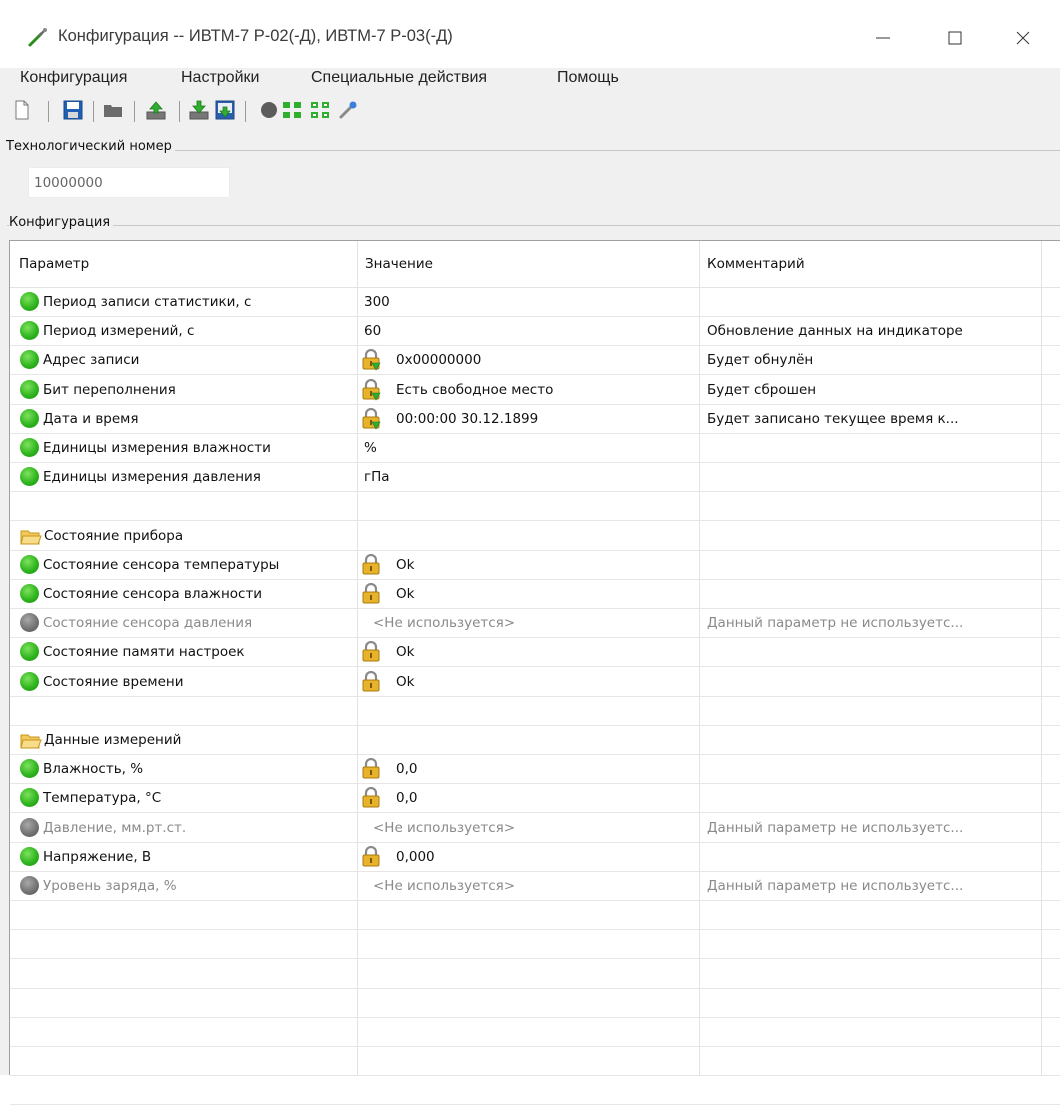  Describe the element at coordinates (535, 448) in the screenshot. I see `table-row: Единицы измерения влажности%` at that location.